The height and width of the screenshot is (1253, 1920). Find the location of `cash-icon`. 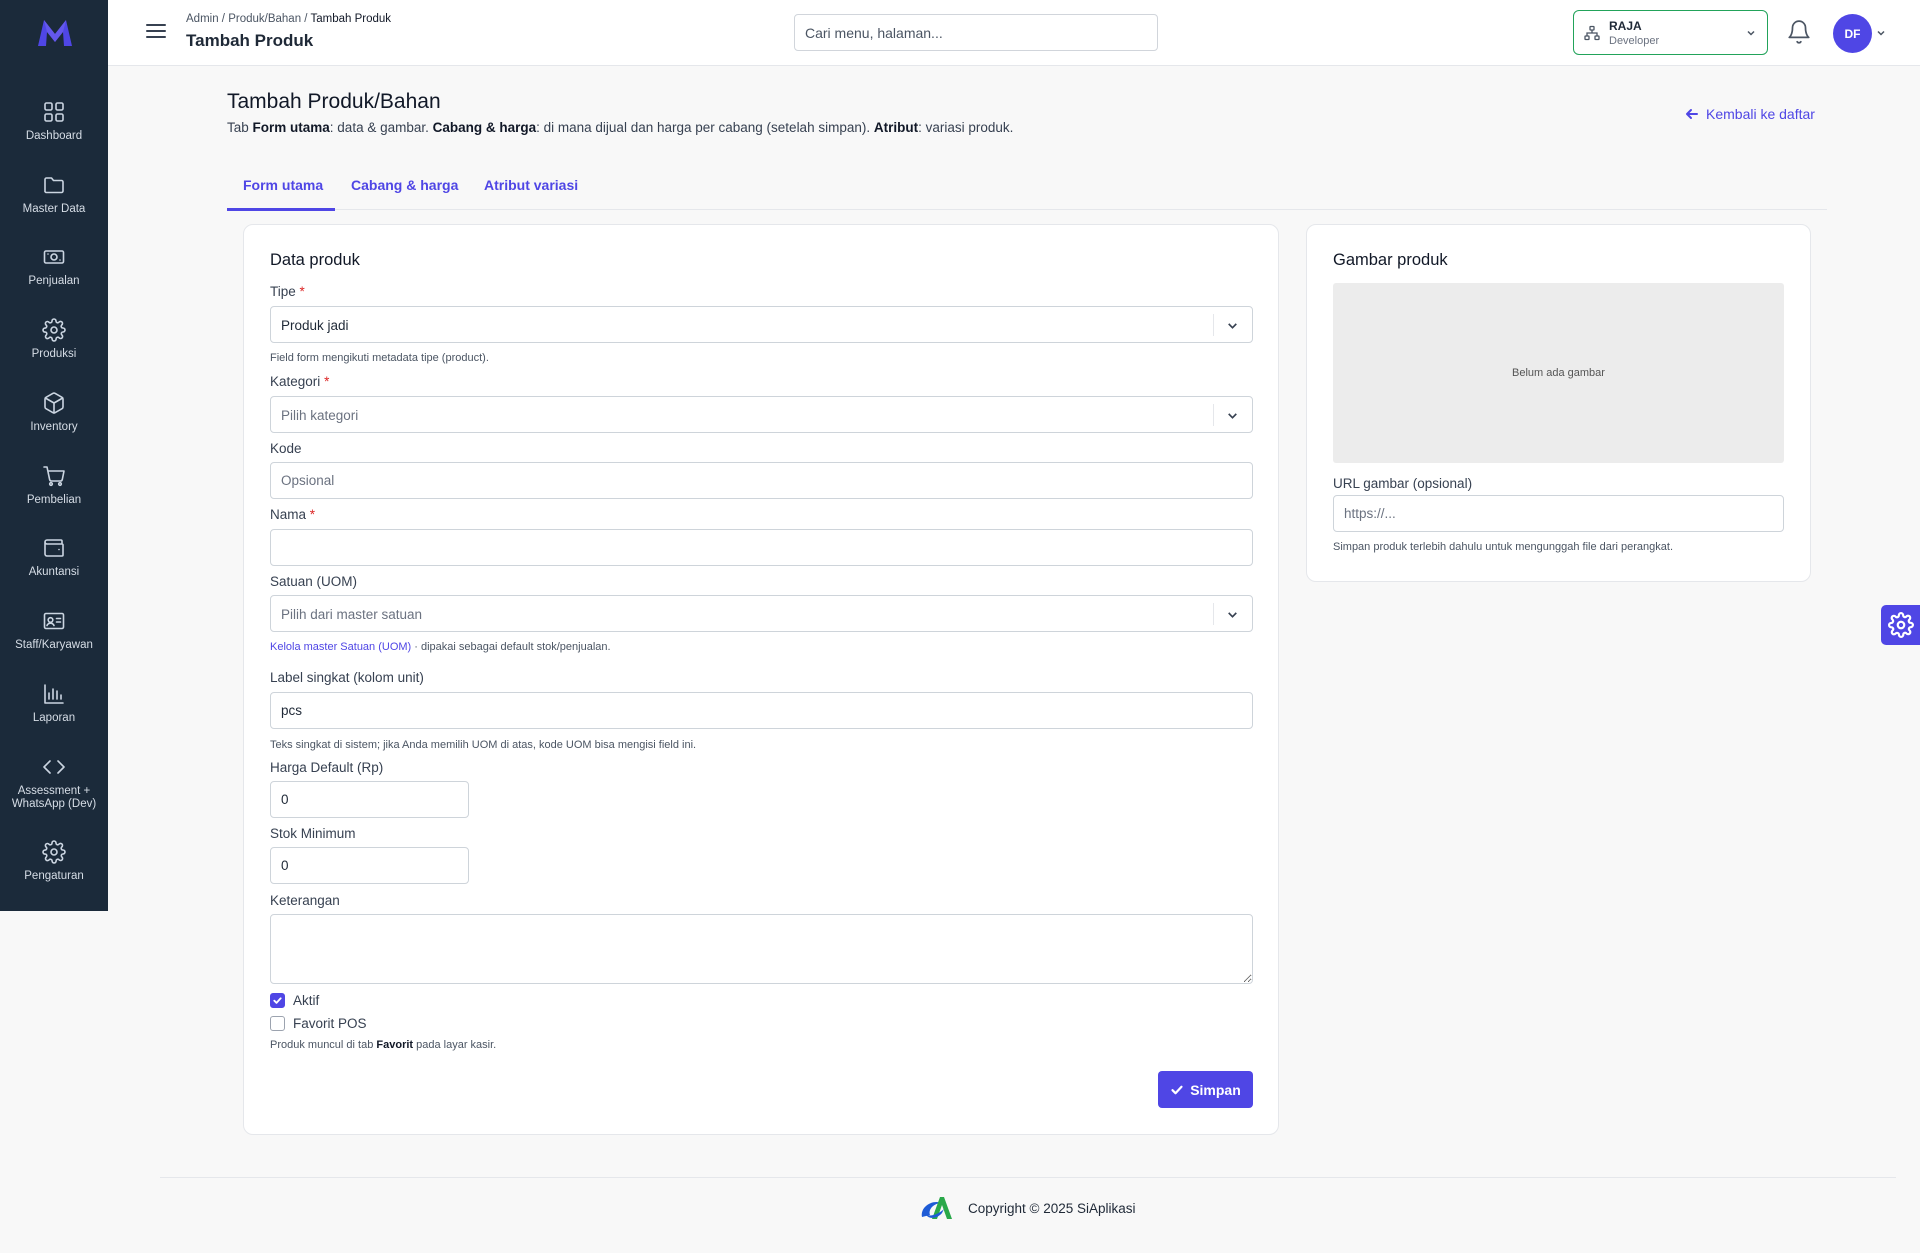

cash-icon is located at coordinates (54, 257).